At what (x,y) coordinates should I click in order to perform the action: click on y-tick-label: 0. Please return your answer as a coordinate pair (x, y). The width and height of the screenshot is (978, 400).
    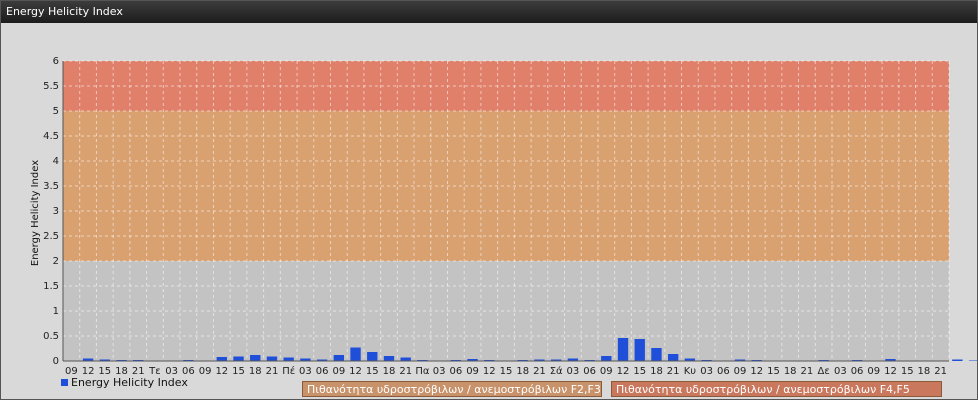
    Looking at the image, I should click on (56, 361).